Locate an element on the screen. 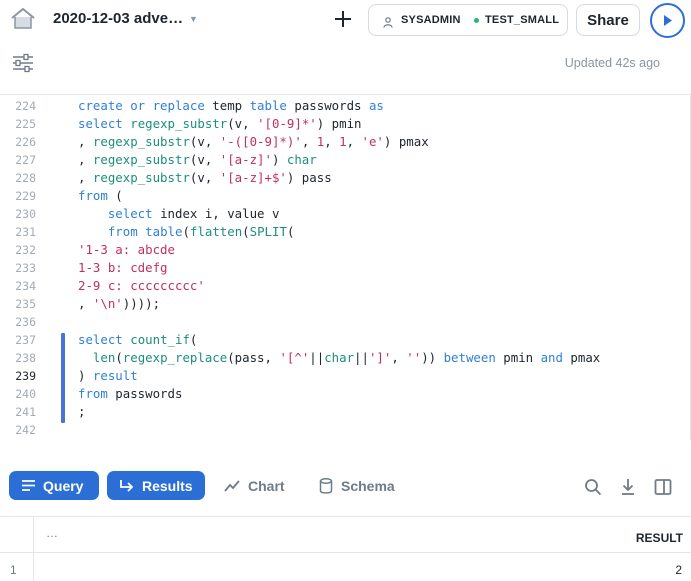  row-index: 1 is located at coordinates (13, 570).